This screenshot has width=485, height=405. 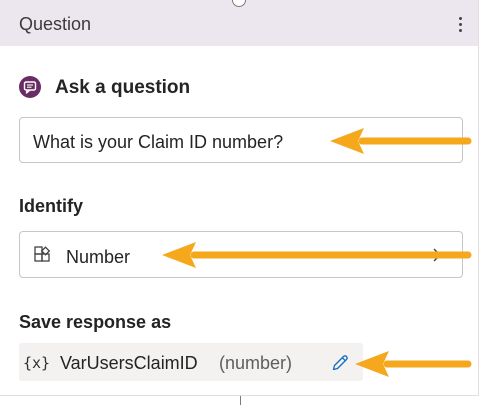 What do you see at coordinates (158, 142) in the screenshot?
I see `question-text: What is your Claim ID number?` at bounding box center [158, 142].